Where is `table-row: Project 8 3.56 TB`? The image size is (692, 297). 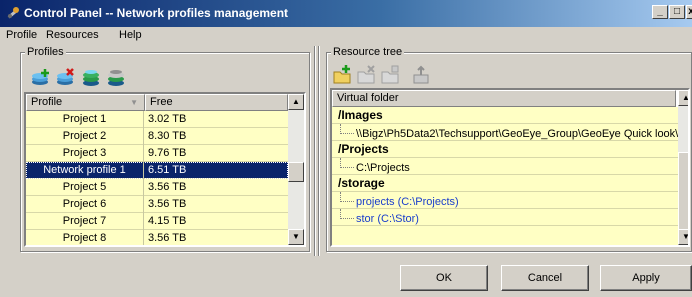
table-row: Project 8 3.56 TB is located at coordinates (157, 237).